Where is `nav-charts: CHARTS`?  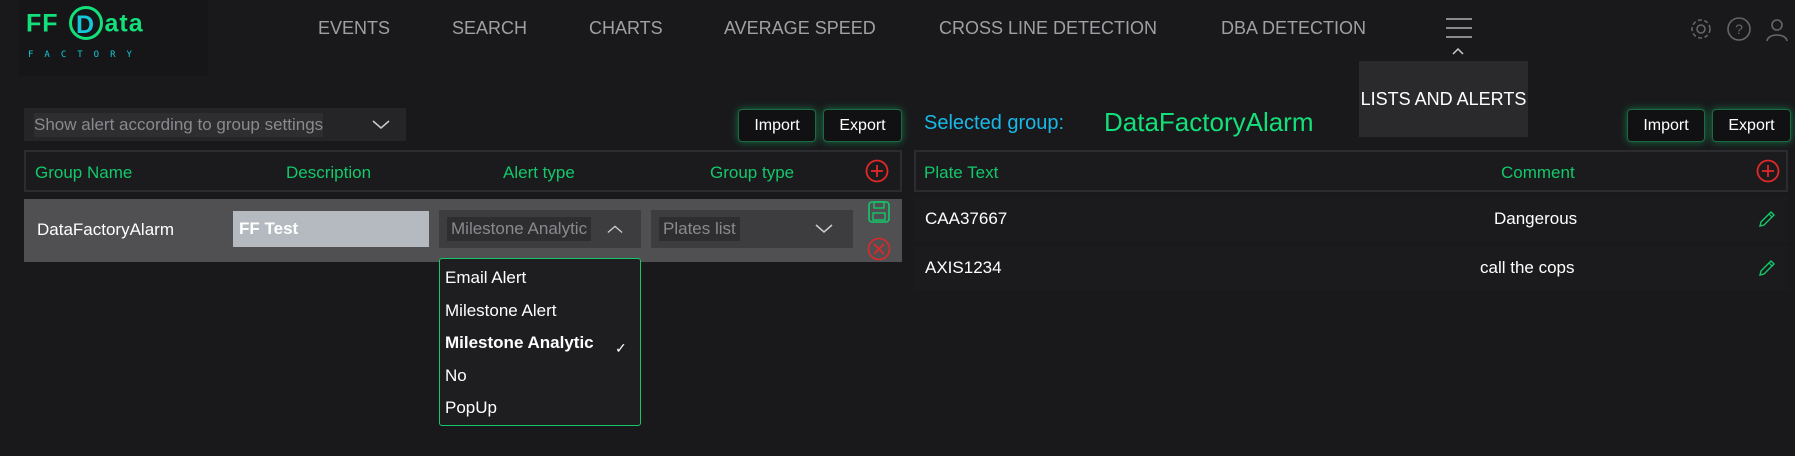 nav-charts: CHARTS is located at coordinates (626, 28).